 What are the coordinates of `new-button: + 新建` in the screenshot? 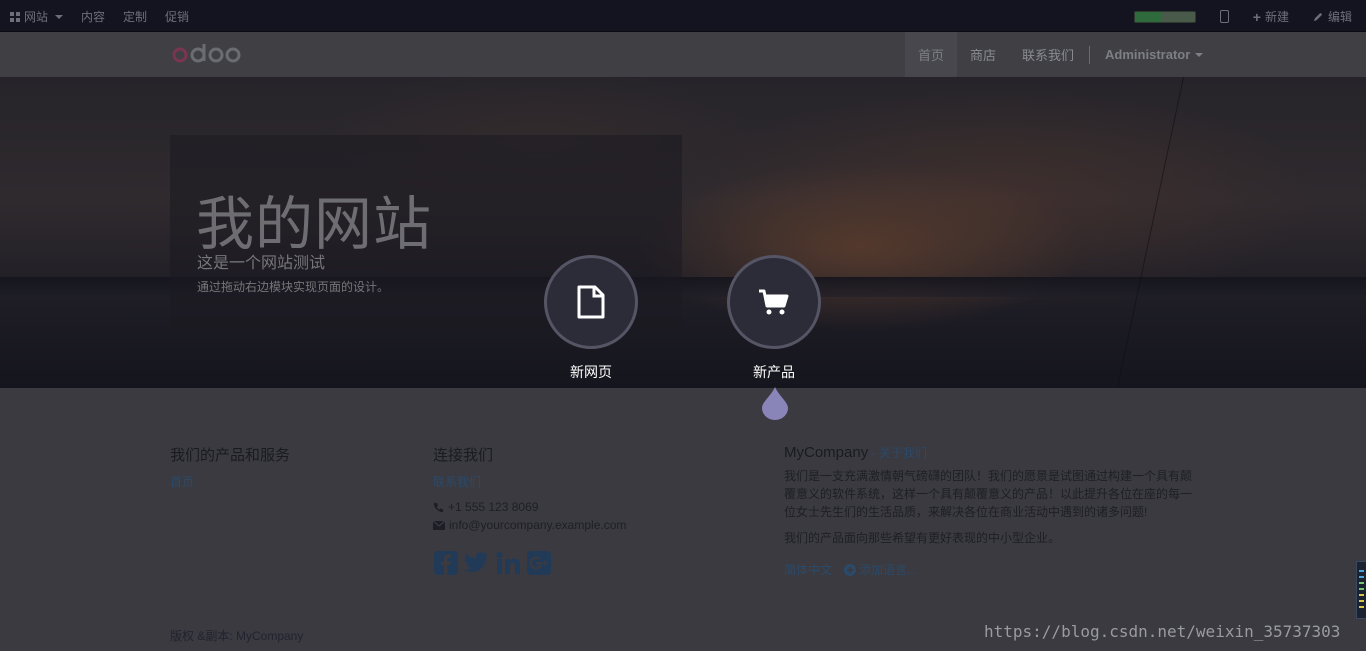 It's located at (1271, 16).